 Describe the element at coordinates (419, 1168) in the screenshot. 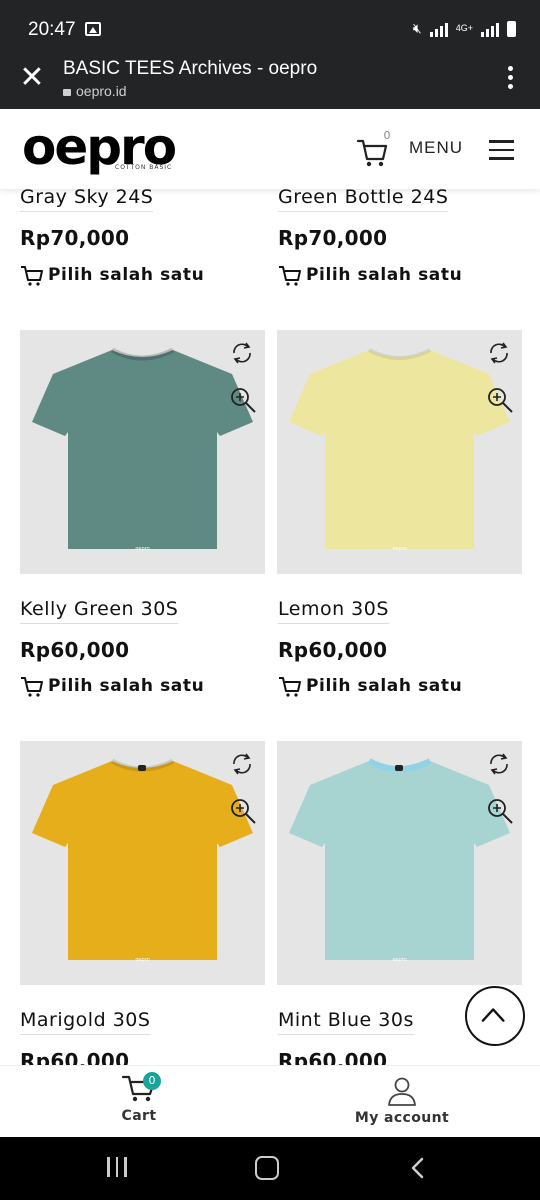

I see `back-icon` at that location.